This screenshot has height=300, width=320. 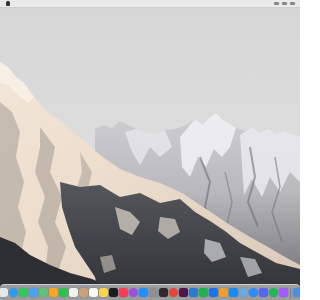 What do you see at coordinates (203, 292) in the screenshot?
I see `numbers-icon` at bounding box center [203, 292].